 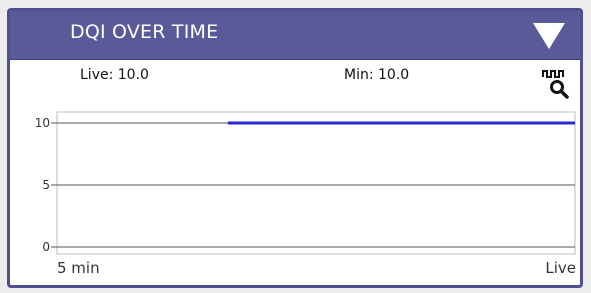 I want to click on y-tick-label-0: 0, so click(x=46, y=247).